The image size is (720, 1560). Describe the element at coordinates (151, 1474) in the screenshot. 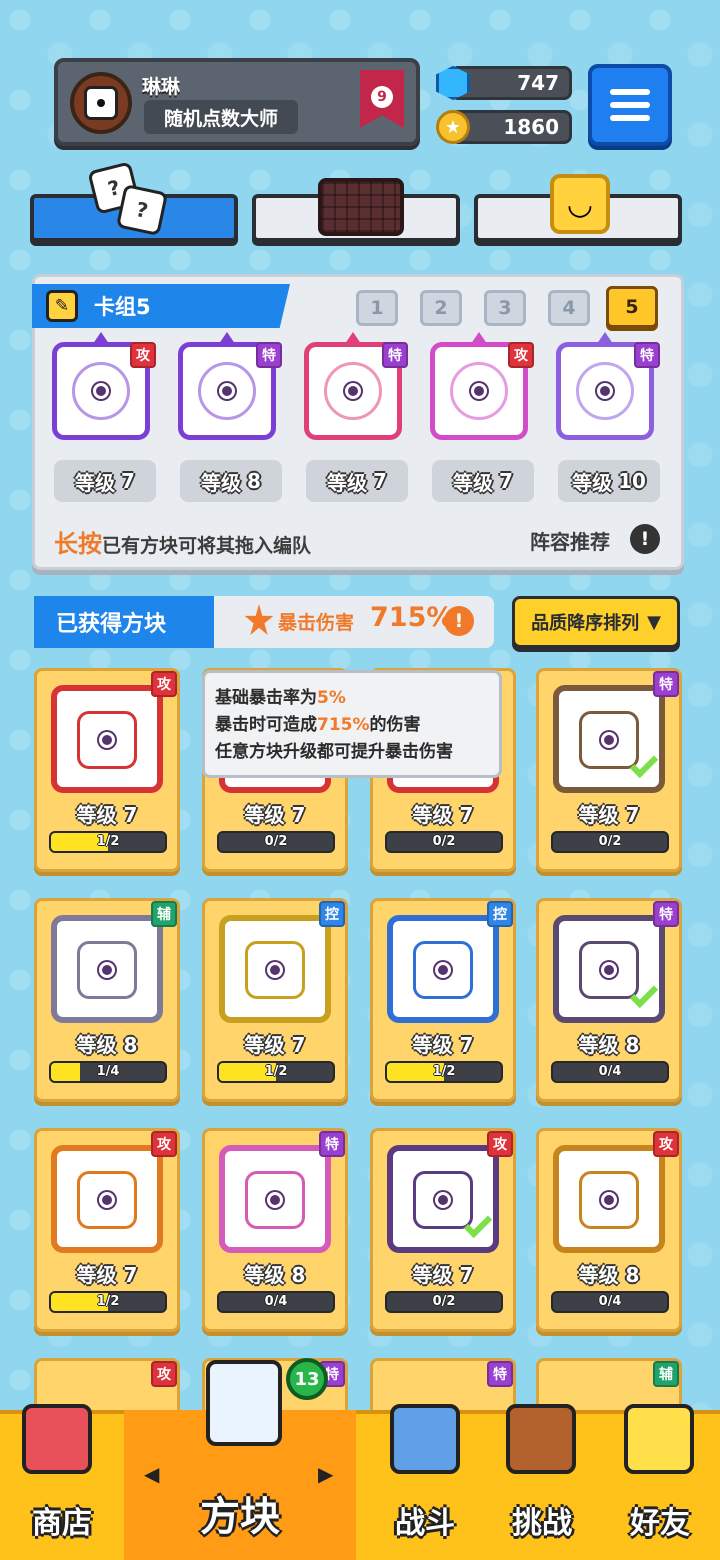

I see `arrow-left-icon: ◀` at that location.